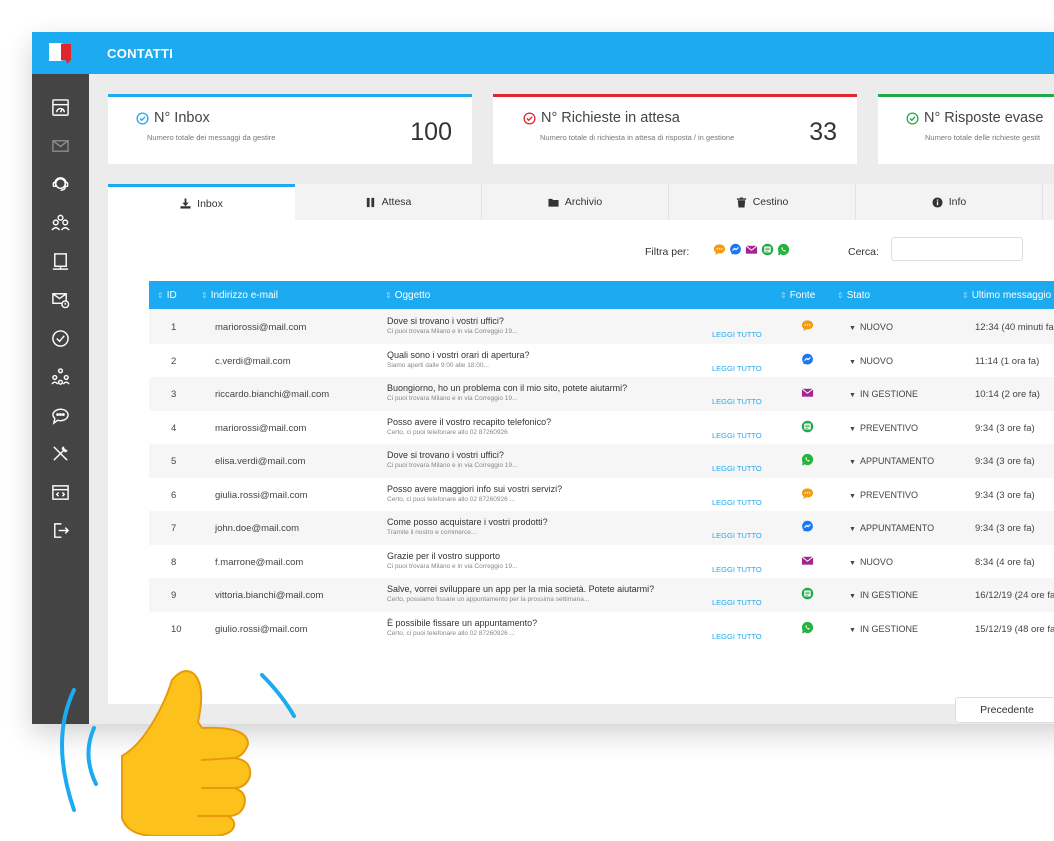  I want to click on logout-icon, so click(60, 531).